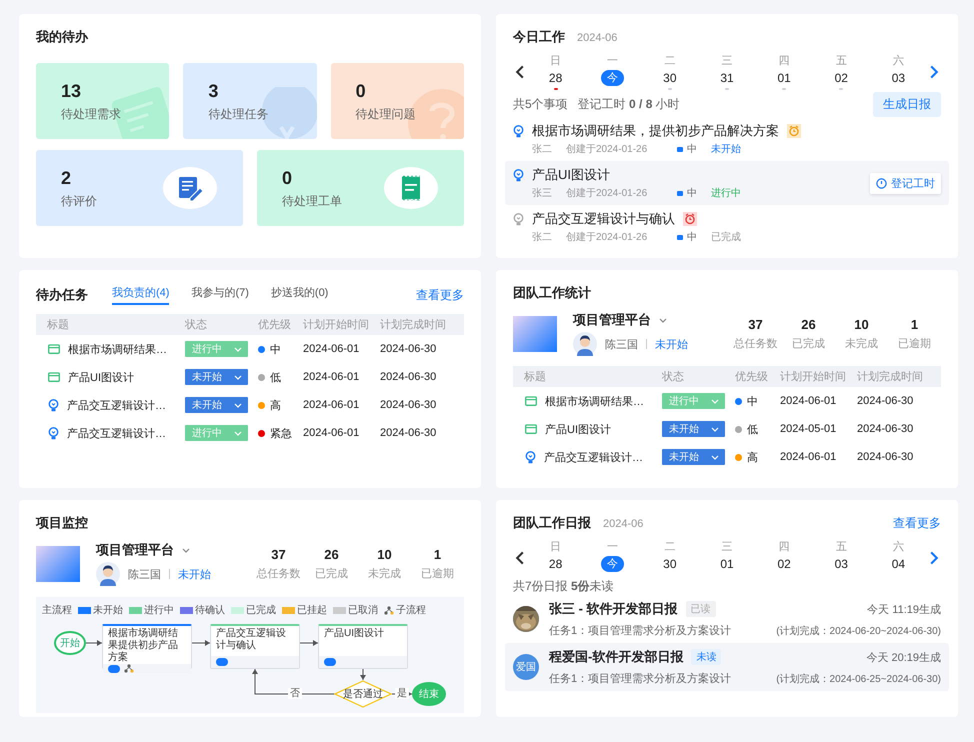 The image size is (974, 742). Describe the element at coordinates (103, 101) in the screenshot. I see `summary-tile: 13 待处理需求` at that location.